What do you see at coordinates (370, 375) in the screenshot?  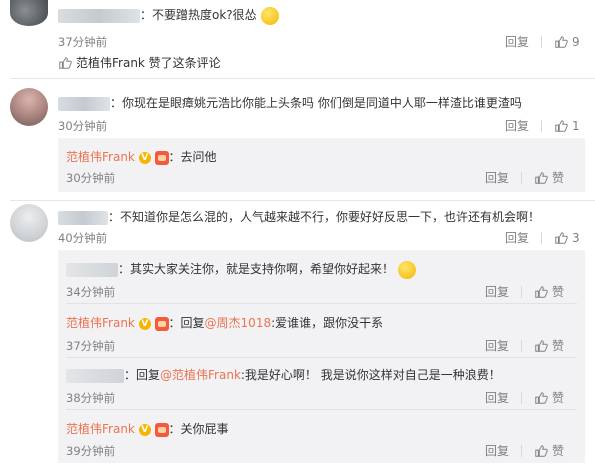 I see `reply-text: :我是好心啊！ 我是说你这样对自己是一种浪费！` at bounding box center [370, 375].